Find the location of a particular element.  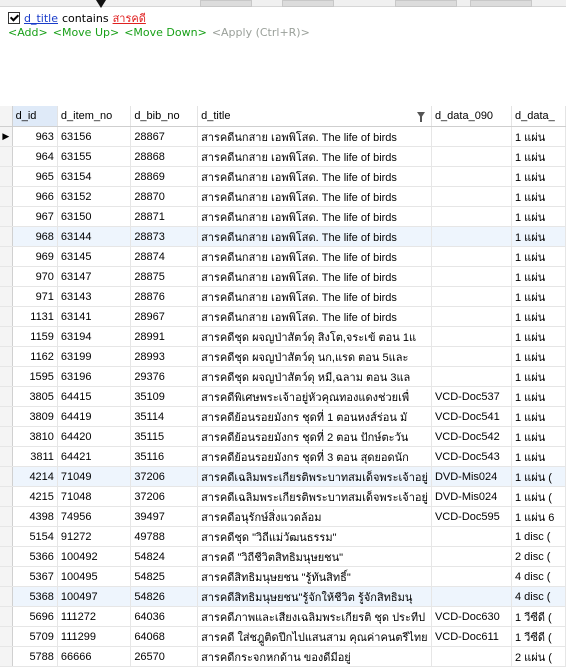

cell-d-id: 5154 is located at coordinates (35, 536).